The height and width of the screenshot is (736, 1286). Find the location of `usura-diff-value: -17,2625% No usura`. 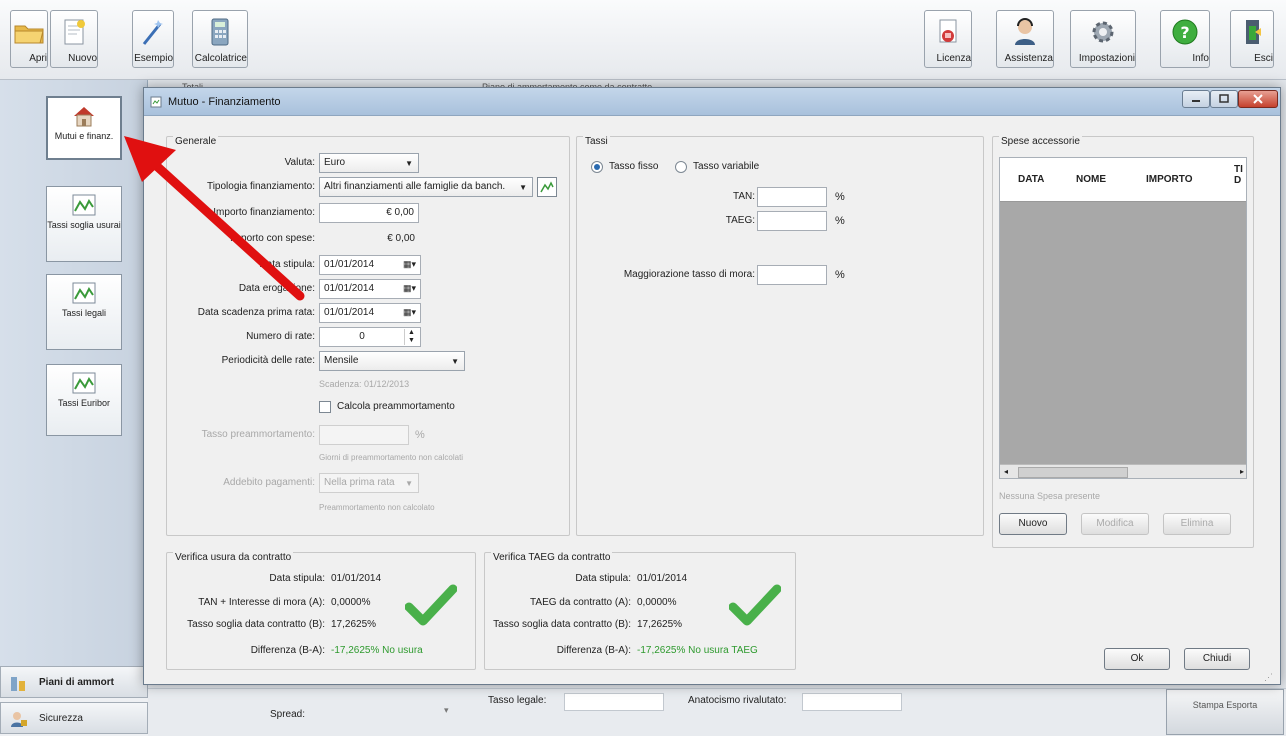

usura-diff-value: -17,2625% No usura is located at coordinates (377, 650).